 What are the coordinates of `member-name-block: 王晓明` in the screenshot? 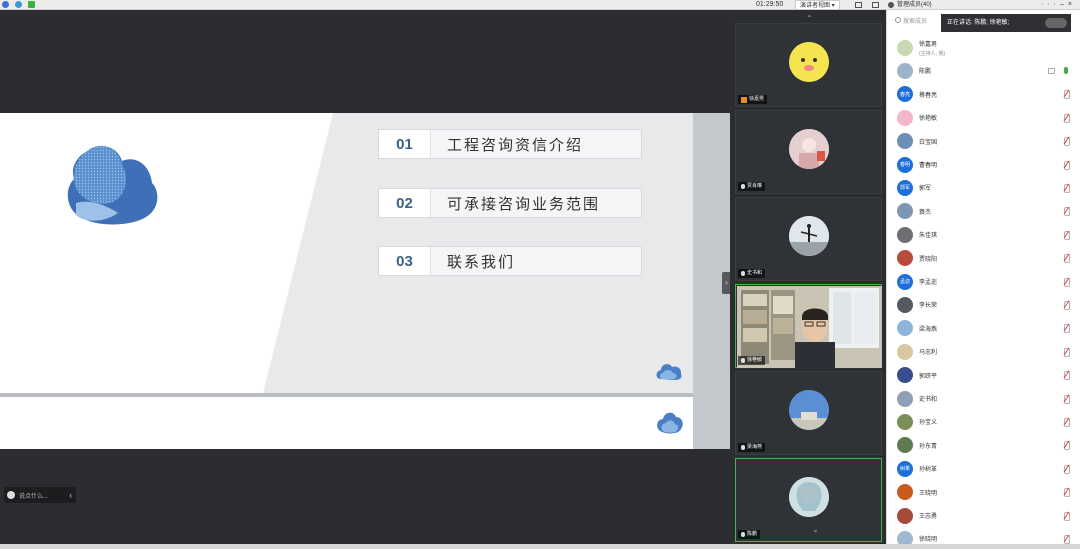 It's located at (928, 492).